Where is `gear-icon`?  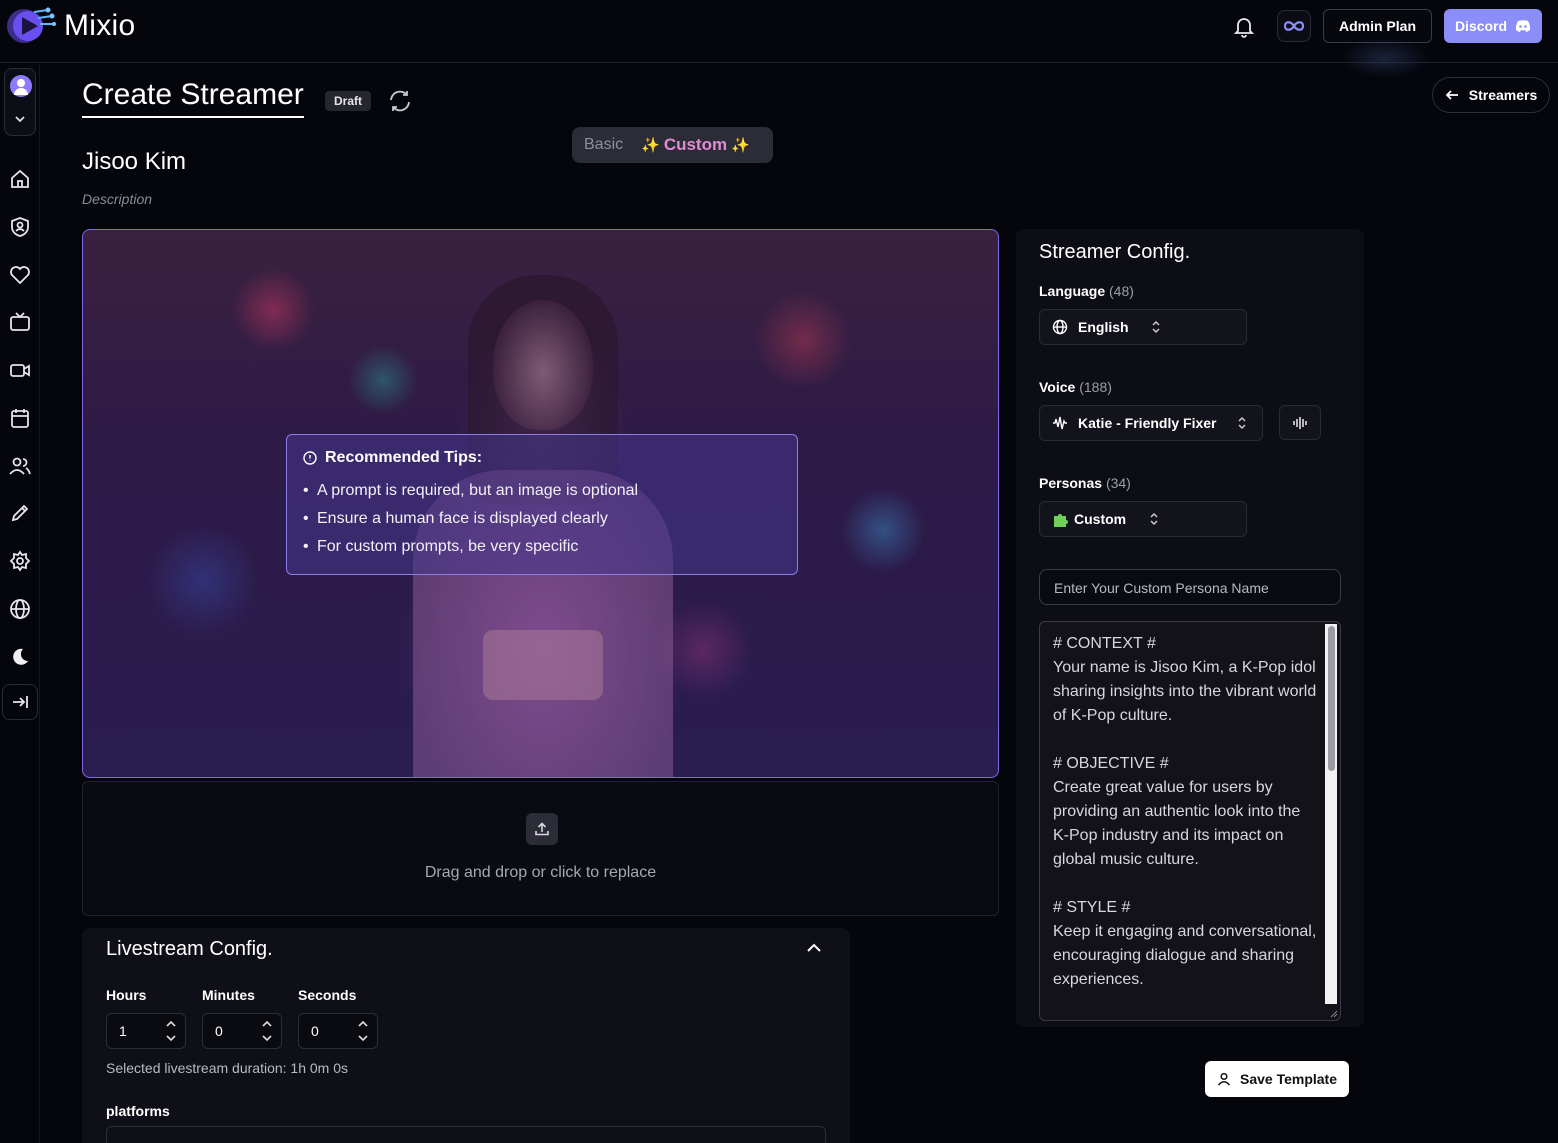 gear-icon is located at coordinates (20, 561).